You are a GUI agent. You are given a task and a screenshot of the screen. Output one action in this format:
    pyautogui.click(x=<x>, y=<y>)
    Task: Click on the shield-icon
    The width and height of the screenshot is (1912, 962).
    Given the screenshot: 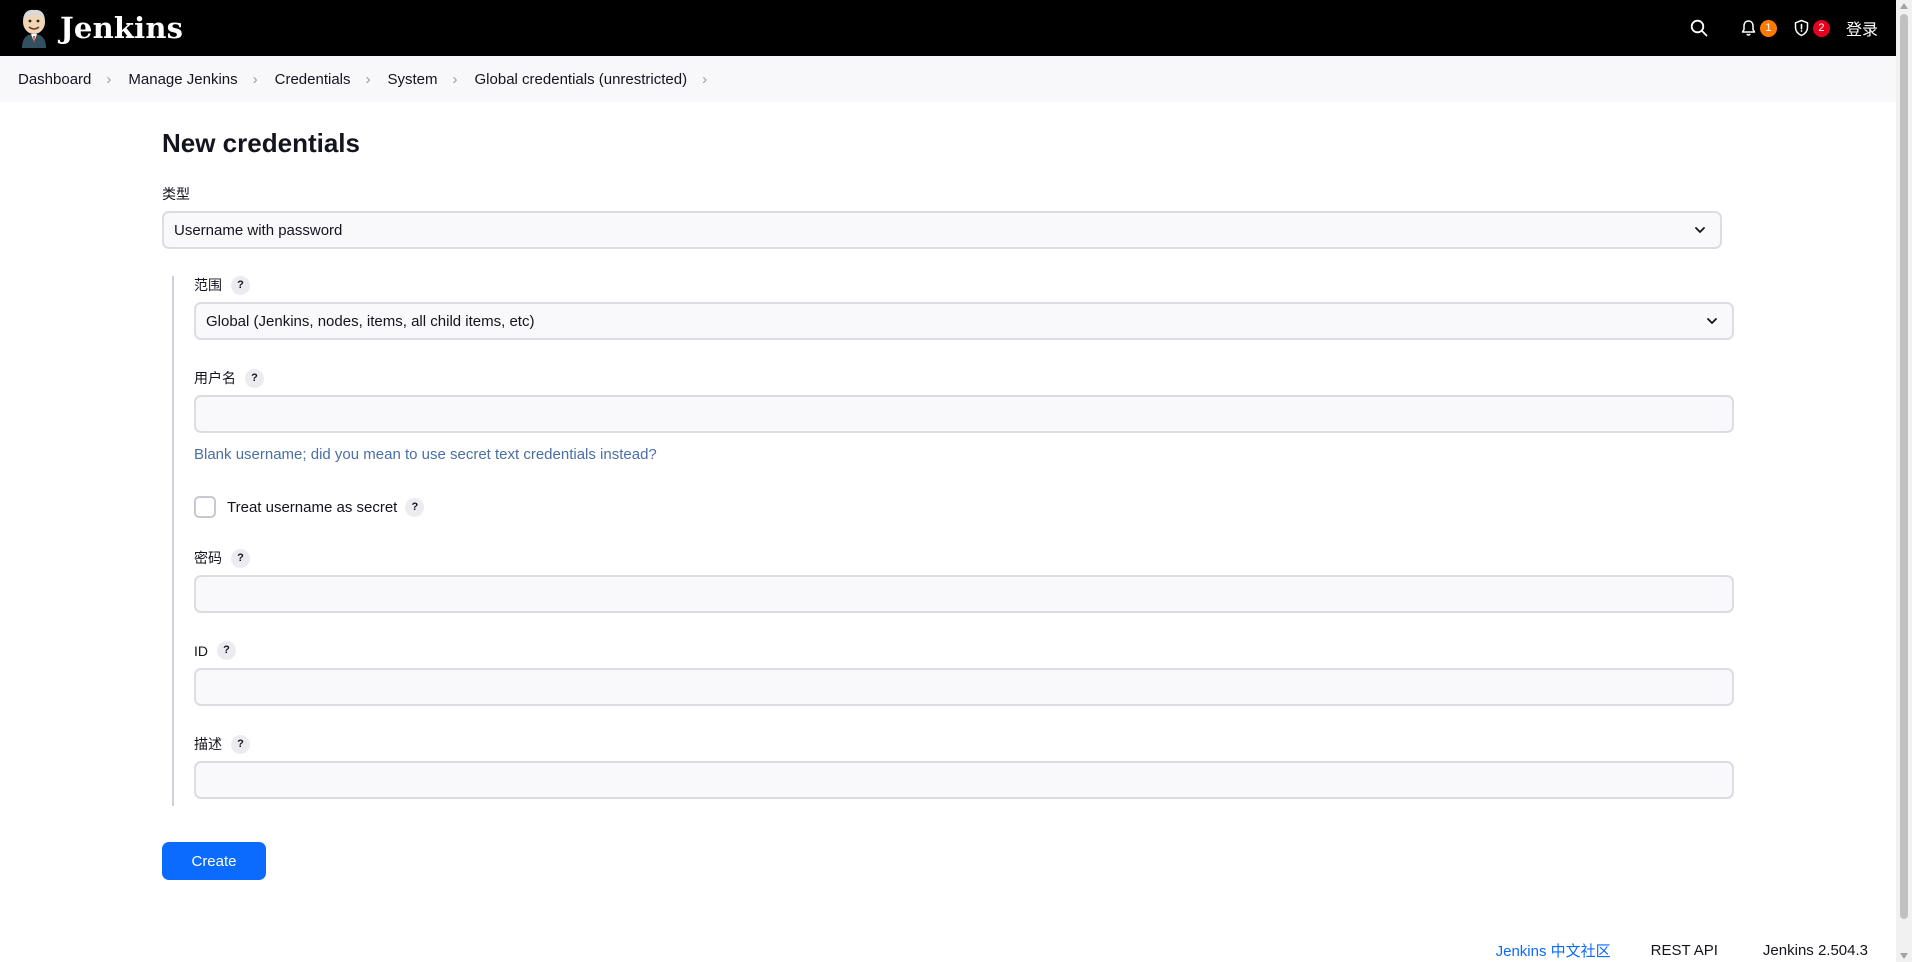 What is the action you would take?
    pyautogui.click(x=1801, y=28)
    